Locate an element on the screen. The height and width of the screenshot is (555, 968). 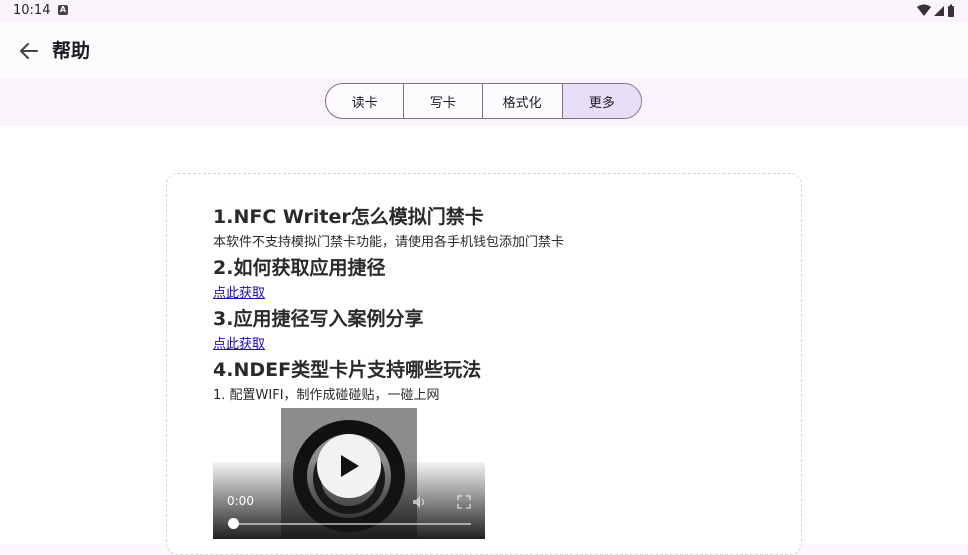
faq-answer-1: 本软件不支持模拟门禁卡功能，请使用各手机钱包添加门禁卡 is located at coordinates (389, 242).